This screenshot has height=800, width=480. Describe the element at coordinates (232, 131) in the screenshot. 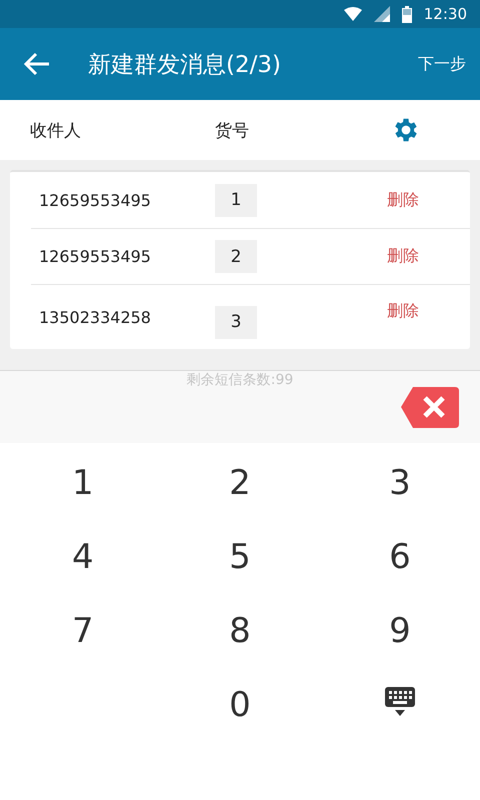

I see `column-header: 货号` at that location.